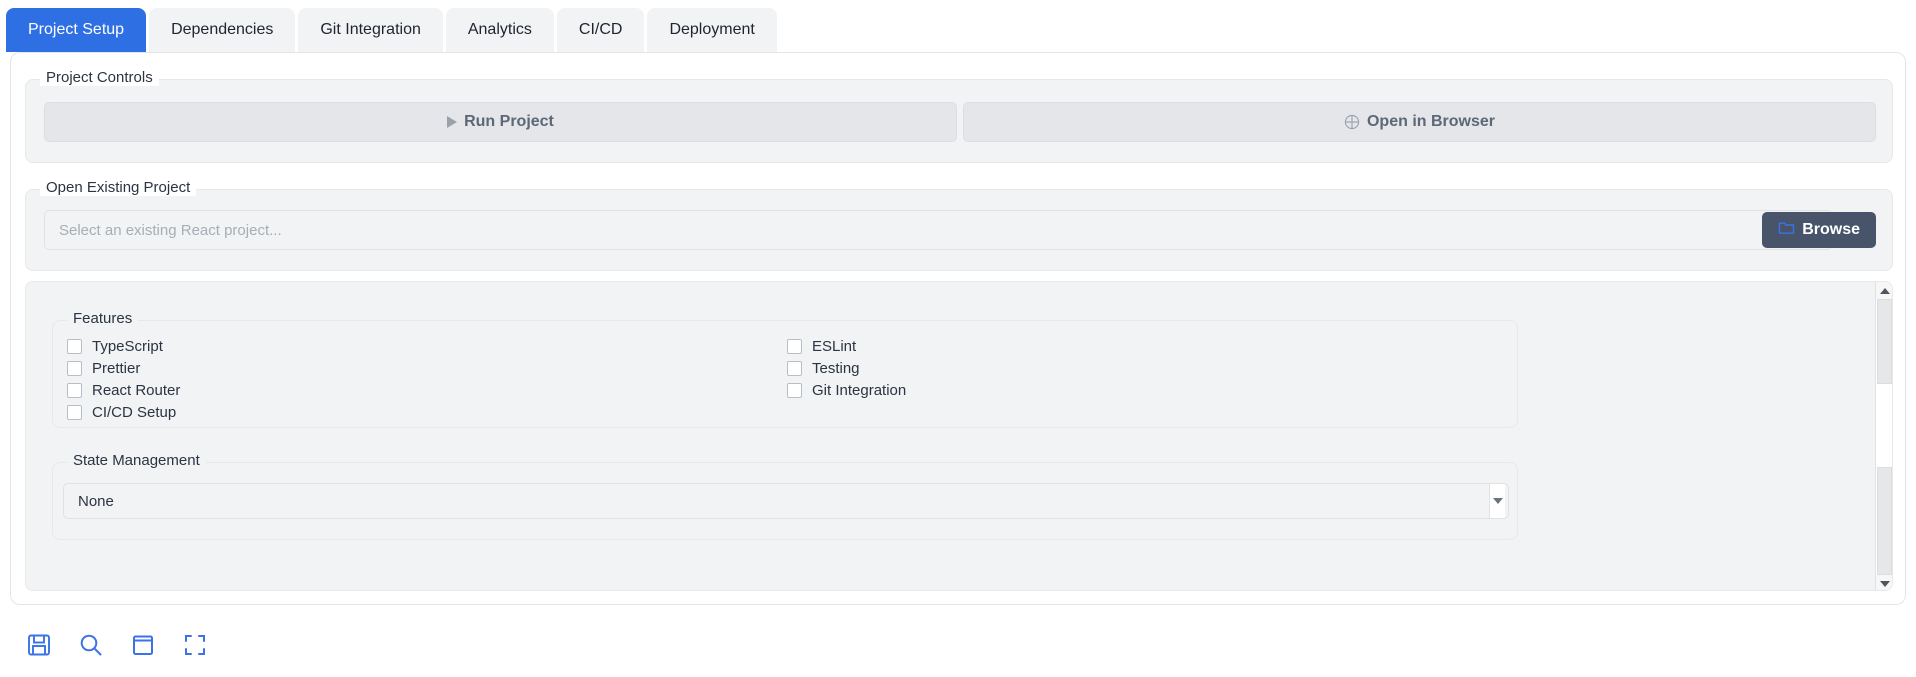 Image resolution: width=1916 pixels, height=677 pixels. I want to click on tab-dependencies: Dependencies, so click(222, 30).